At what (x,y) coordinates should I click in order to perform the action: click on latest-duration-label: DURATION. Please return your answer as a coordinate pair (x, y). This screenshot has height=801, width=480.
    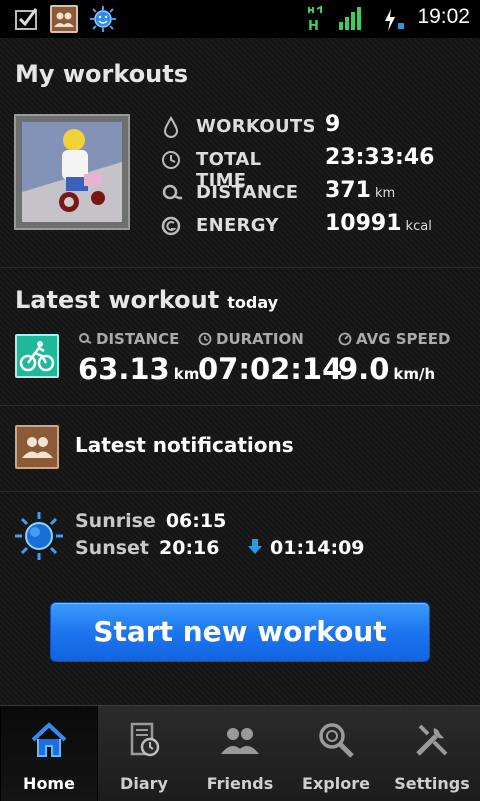
    Looking at the image, I should click on (270, 339).